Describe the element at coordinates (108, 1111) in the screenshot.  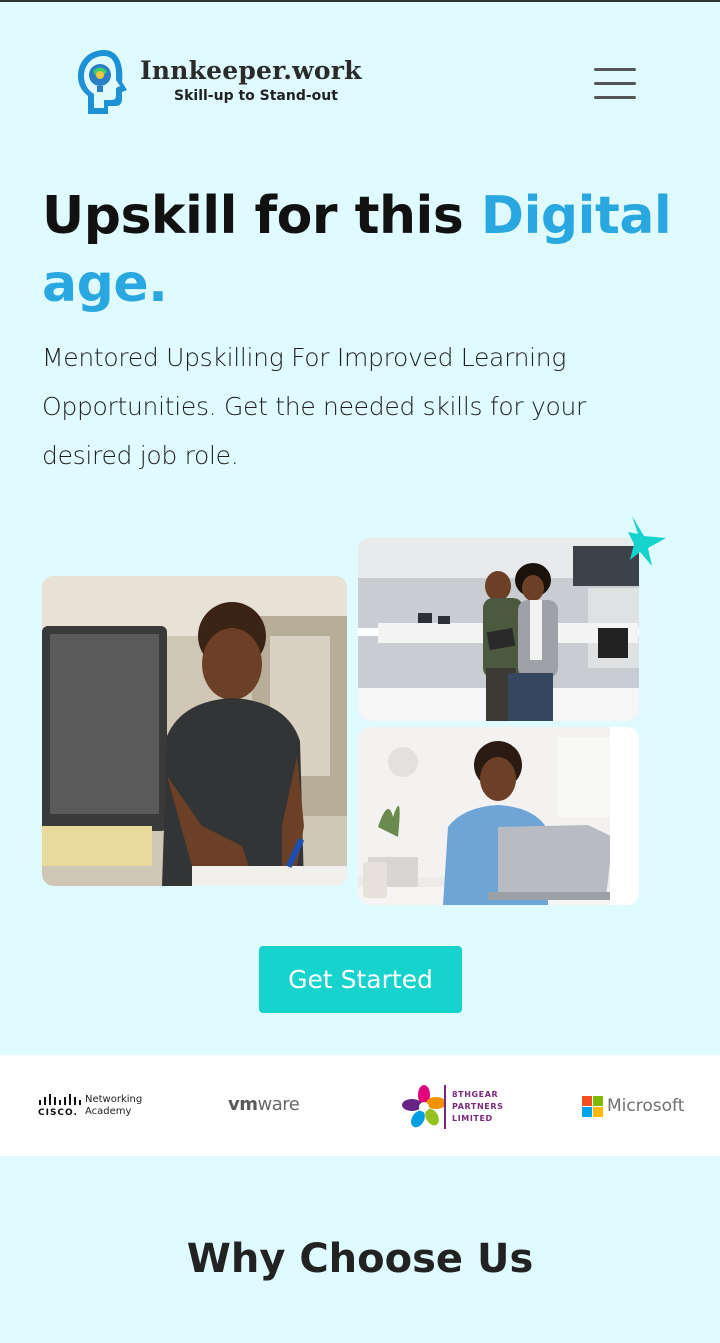
I see `cisco-line-2: Academy` at that location.